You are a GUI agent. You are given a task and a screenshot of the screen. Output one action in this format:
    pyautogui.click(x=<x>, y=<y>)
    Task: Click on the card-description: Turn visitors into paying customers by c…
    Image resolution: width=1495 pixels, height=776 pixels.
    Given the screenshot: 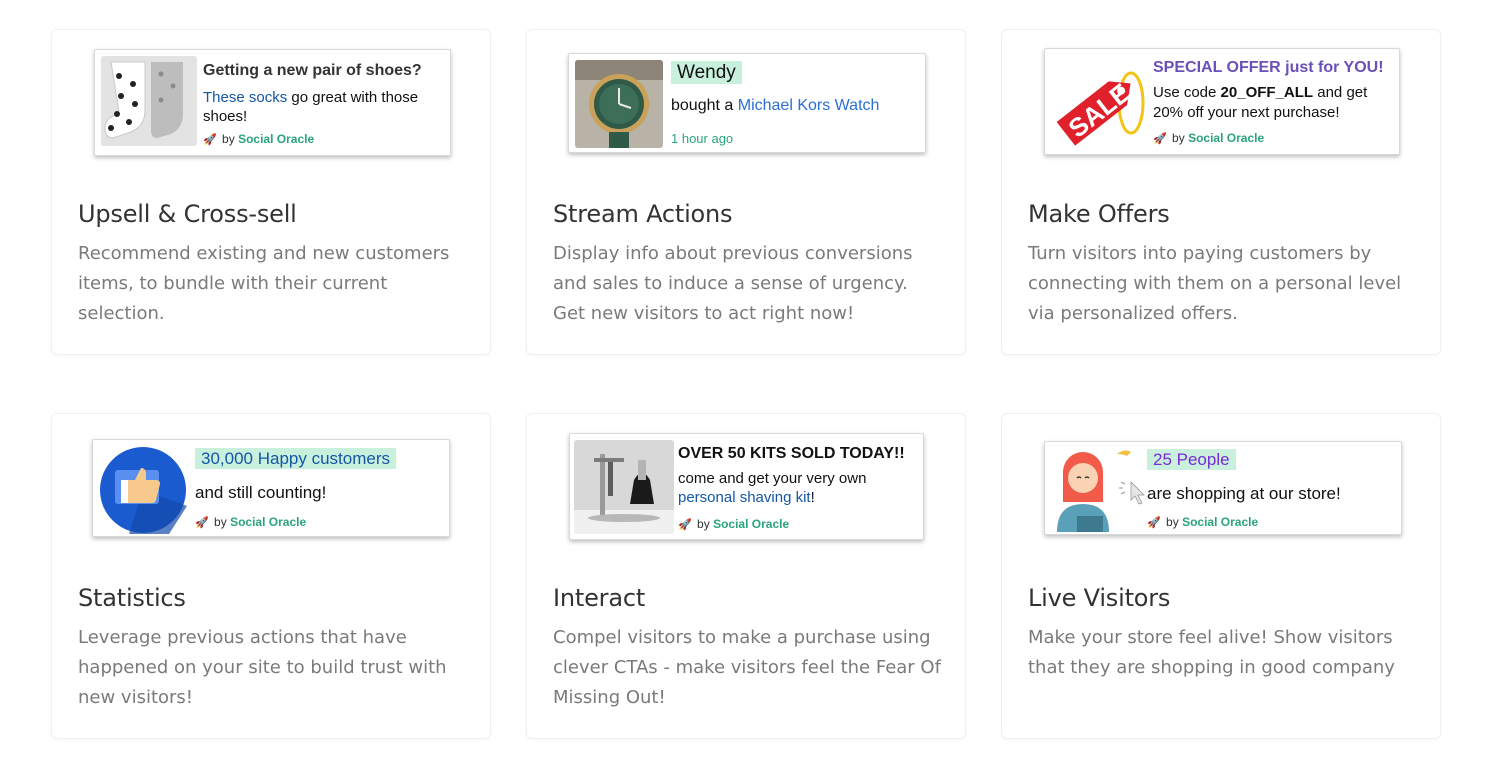 What is the action you would take?
    pyautogui.click(x=1215, y=283)
    